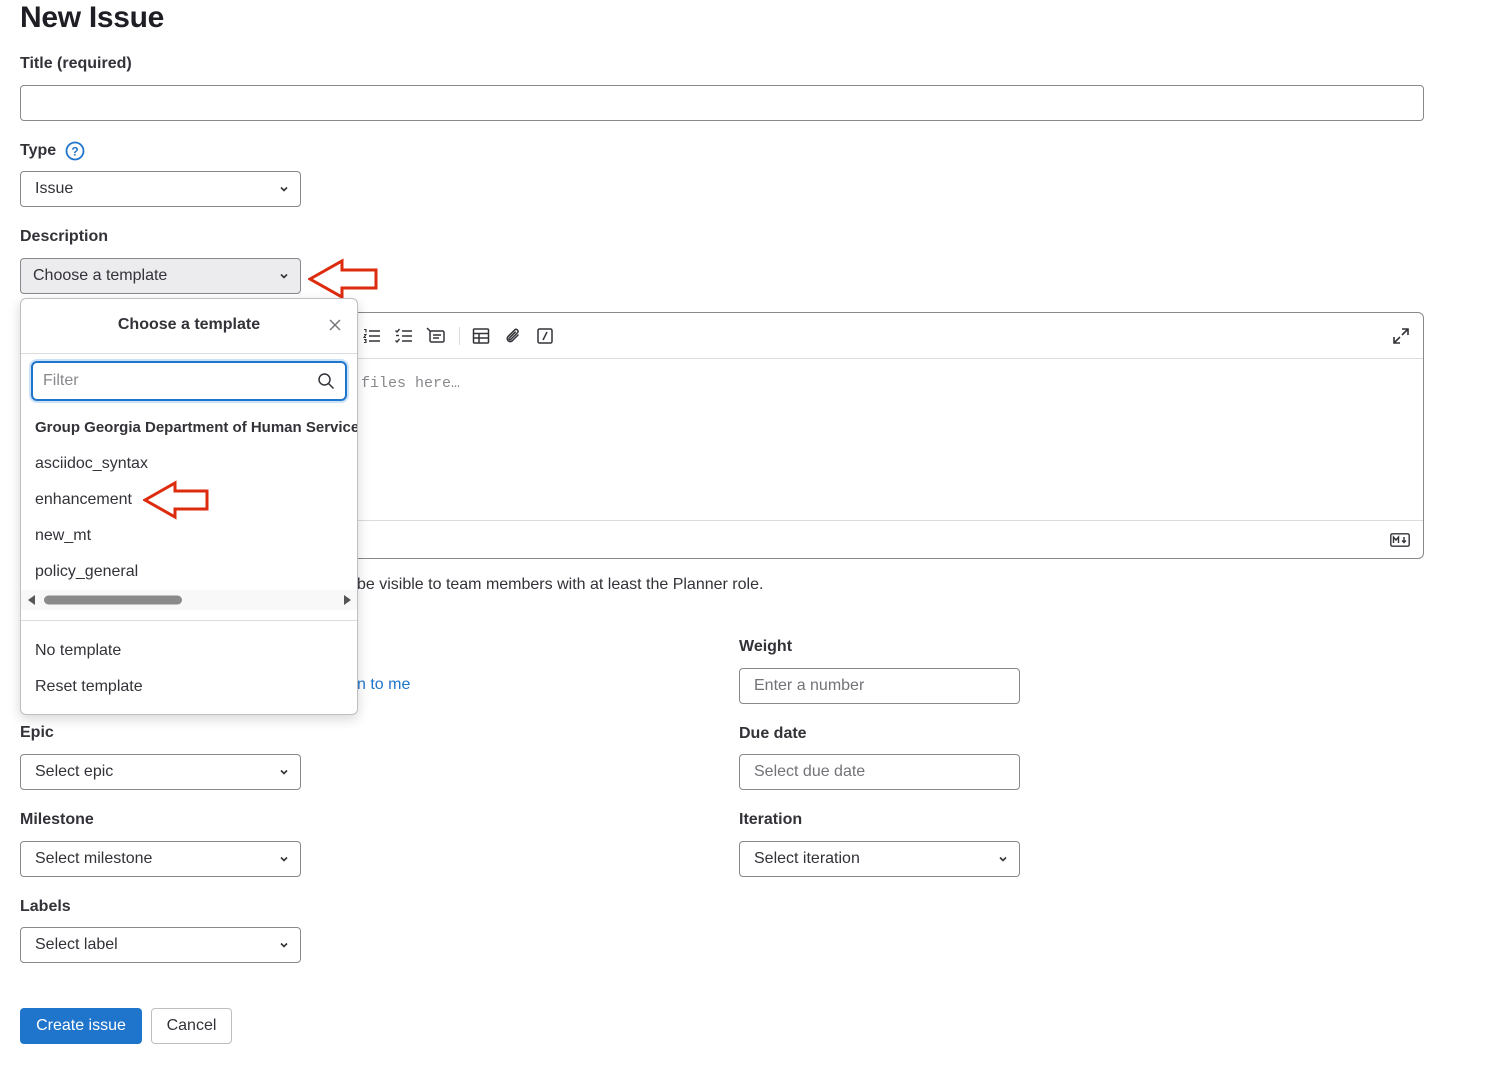  I want to click on reset-template-item: Reset template, so click(89, 687).